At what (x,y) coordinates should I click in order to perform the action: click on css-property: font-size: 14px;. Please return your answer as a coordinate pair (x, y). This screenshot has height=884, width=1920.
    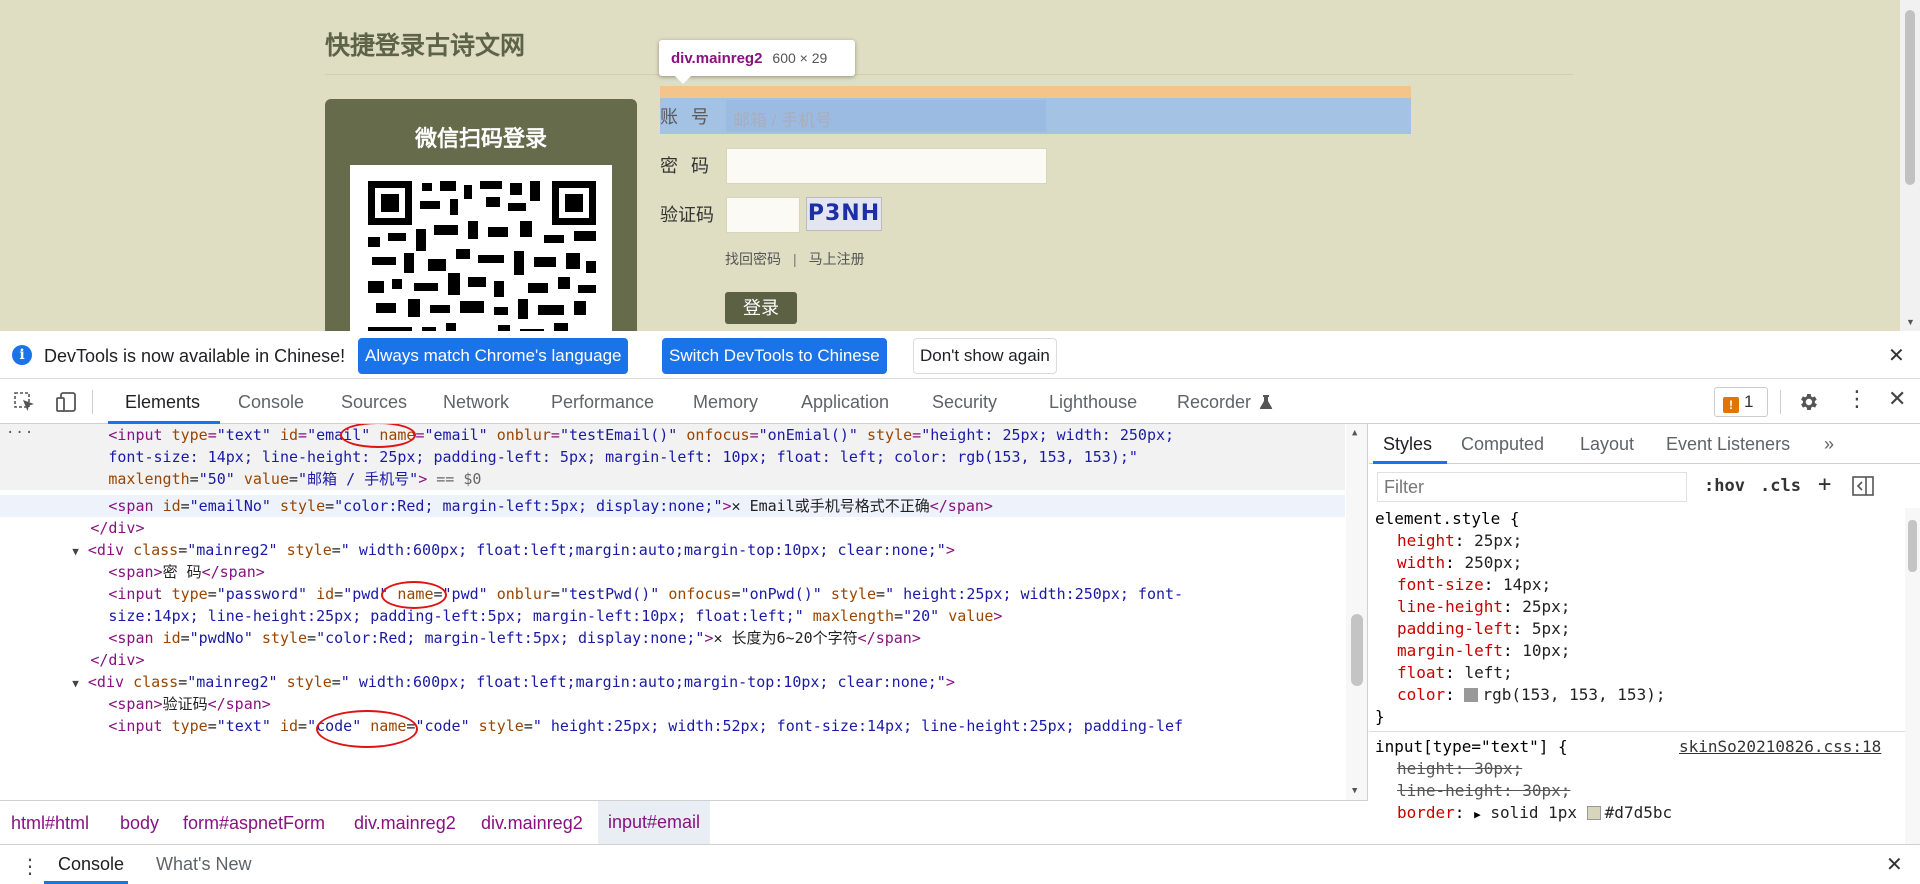
    Looking at the image, I should click on (1474, 585).